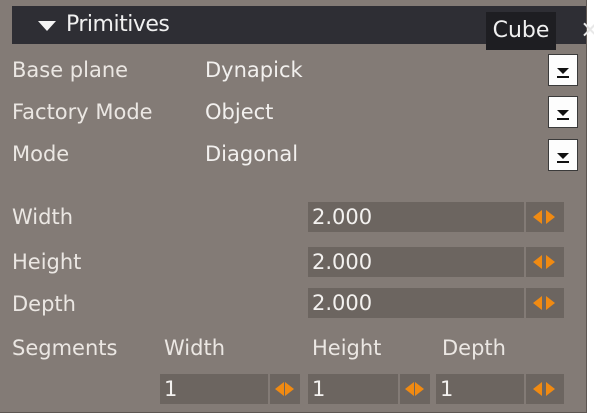 Image resolution: width=594 pixels, height=417 pixels. I want to click on factory-mode-value: Object, so click(239, 112).